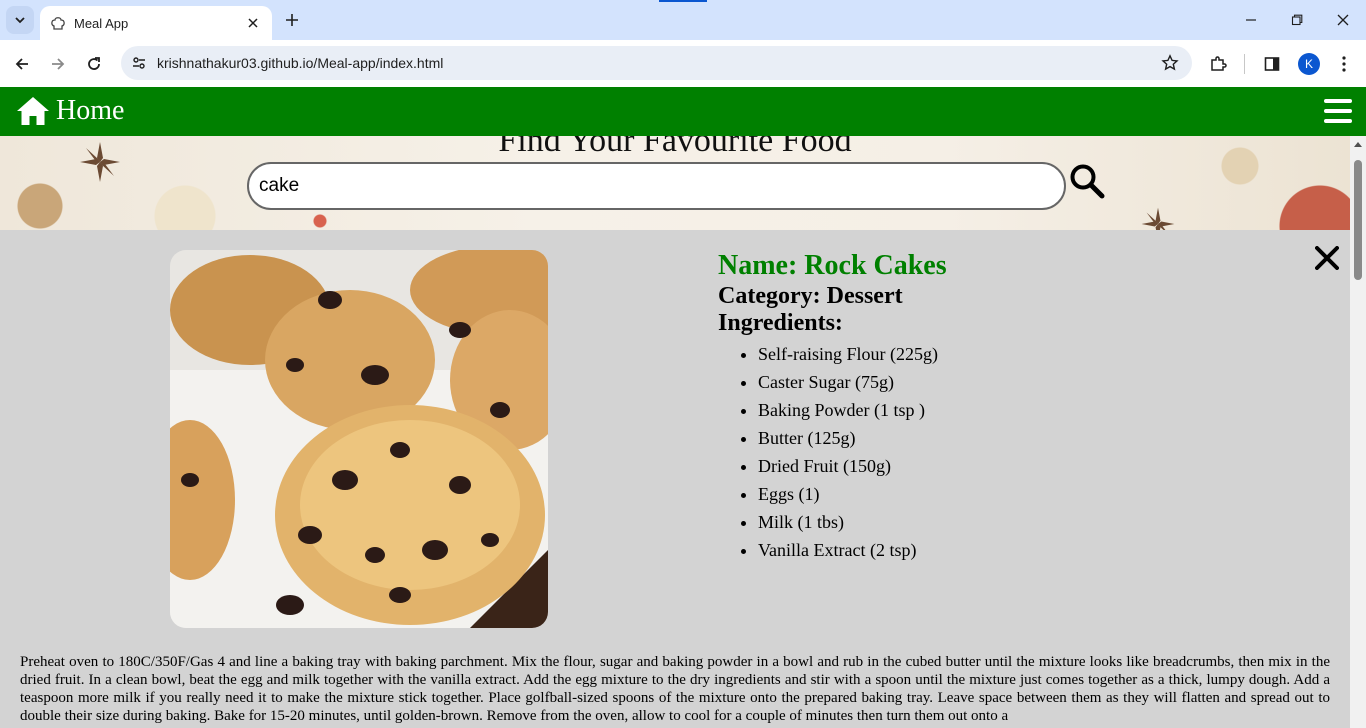  I want to click on tab-search-button, so click(20, 20).